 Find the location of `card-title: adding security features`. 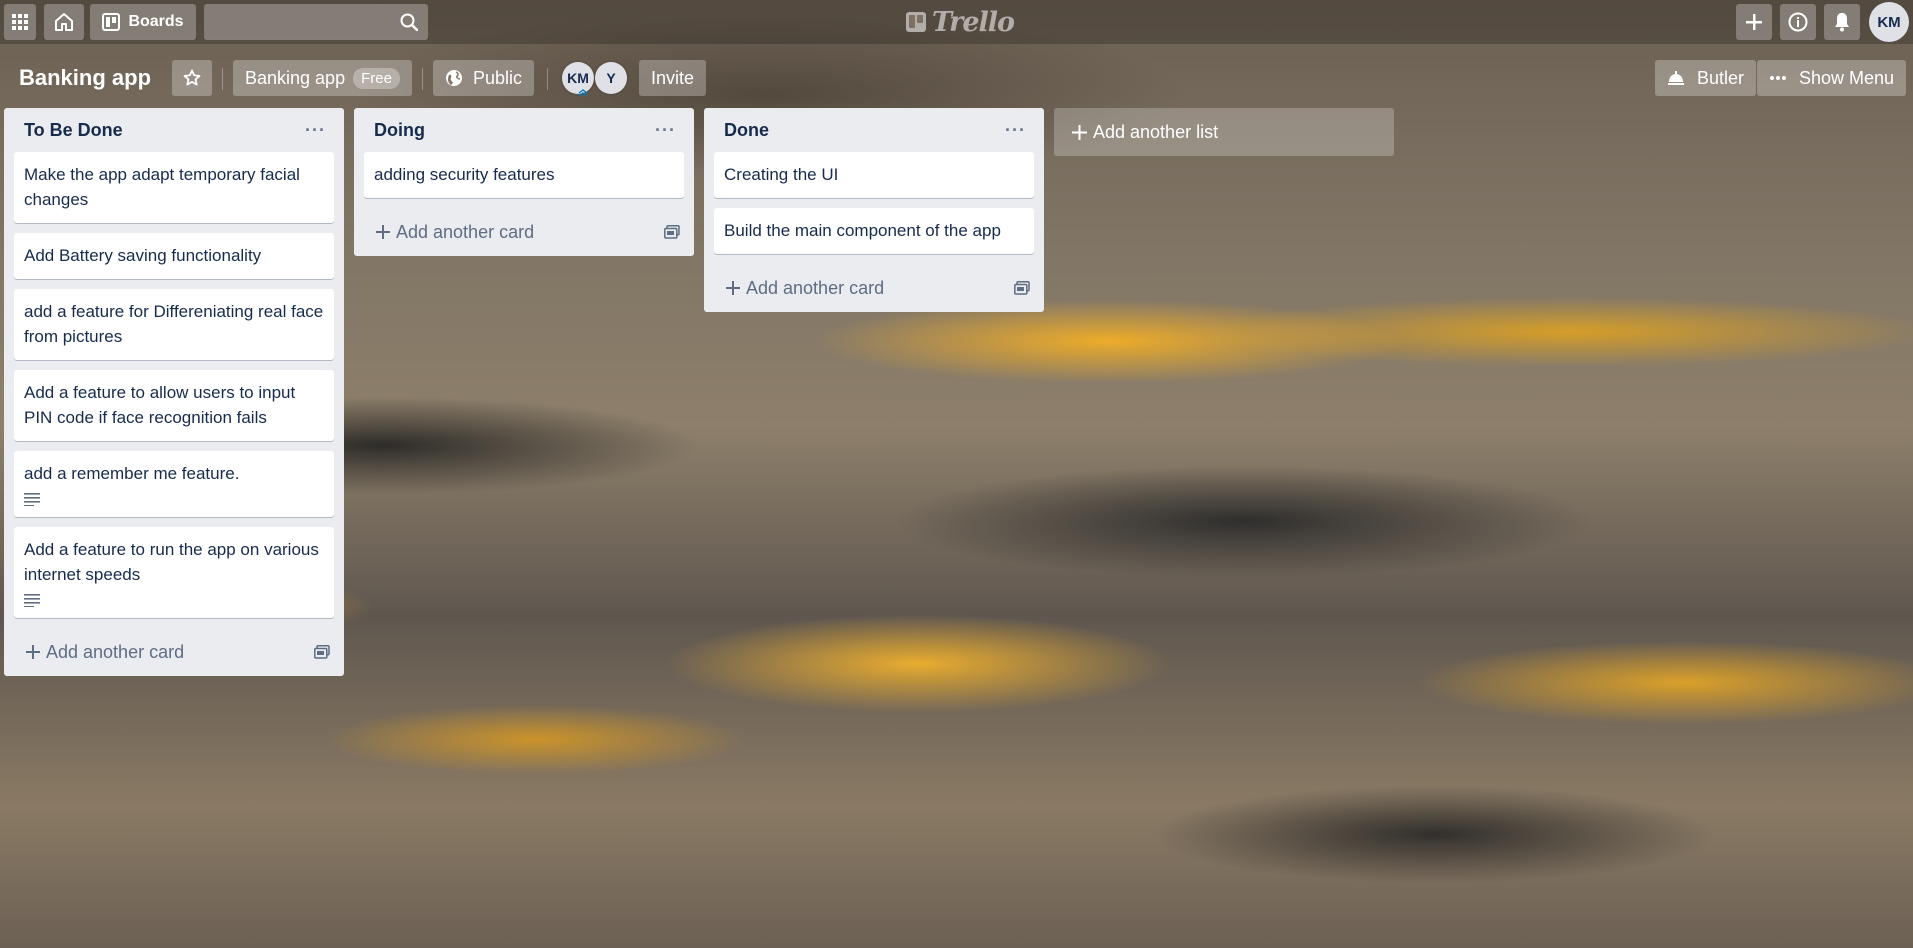

card-title: adding security features is located at coordinates (464, 174).